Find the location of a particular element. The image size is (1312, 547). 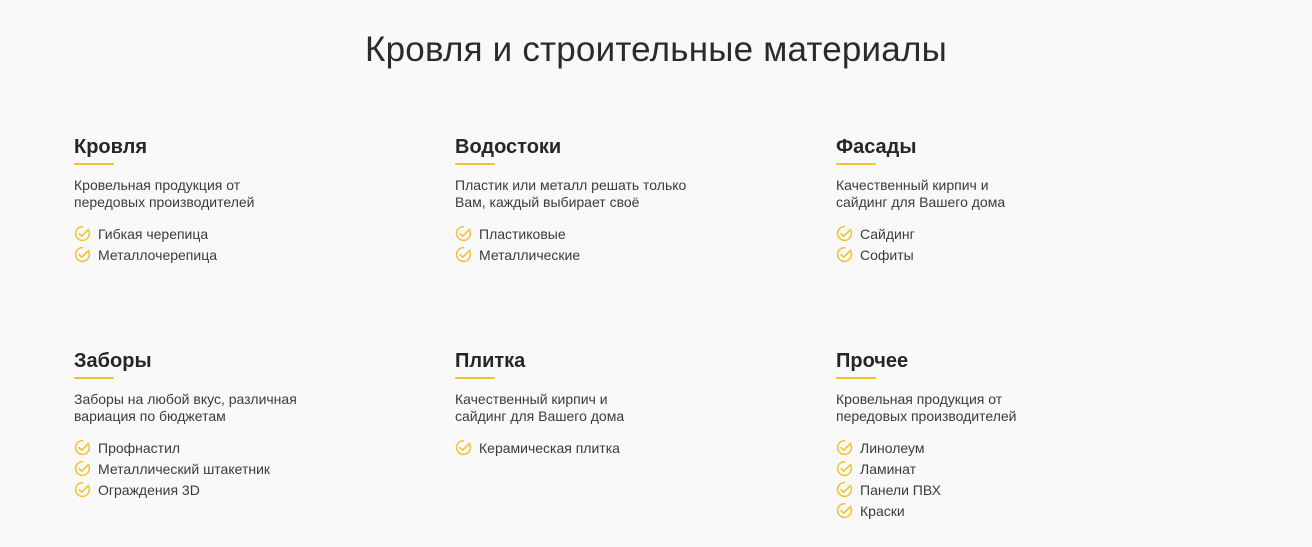

category-item-link: Металлические is located at coordinates (605, 254).